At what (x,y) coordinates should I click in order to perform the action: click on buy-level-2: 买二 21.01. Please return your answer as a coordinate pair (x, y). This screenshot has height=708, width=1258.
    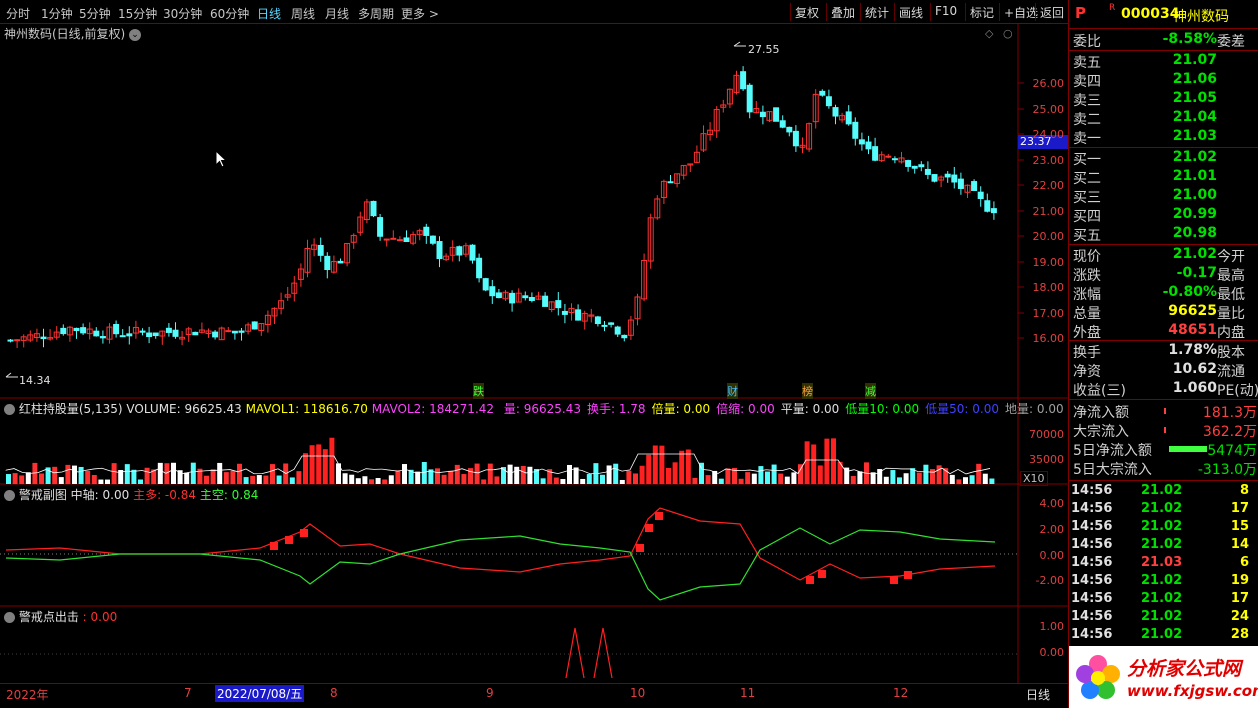
    Looking at the image, I should click on (1165, 177).